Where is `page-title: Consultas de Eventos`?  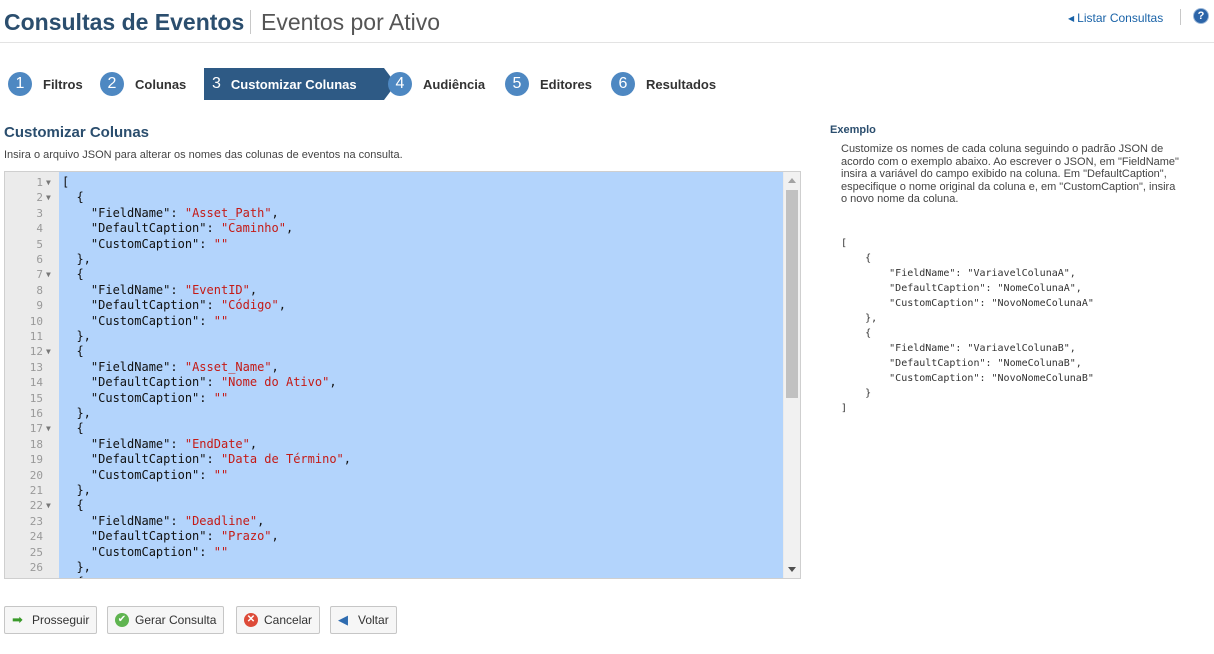 page-title: Consultas de Eventos is located at coordinates (124, 22).